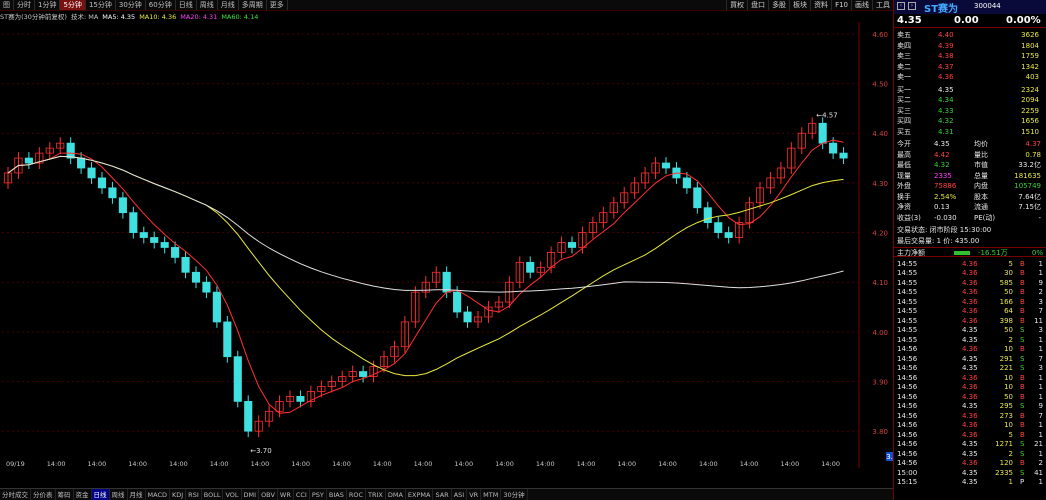  What do you see at coordinates (24, 5) in the screenshot?
I see `period-tab: 分时` at bounding box center [24, 5].